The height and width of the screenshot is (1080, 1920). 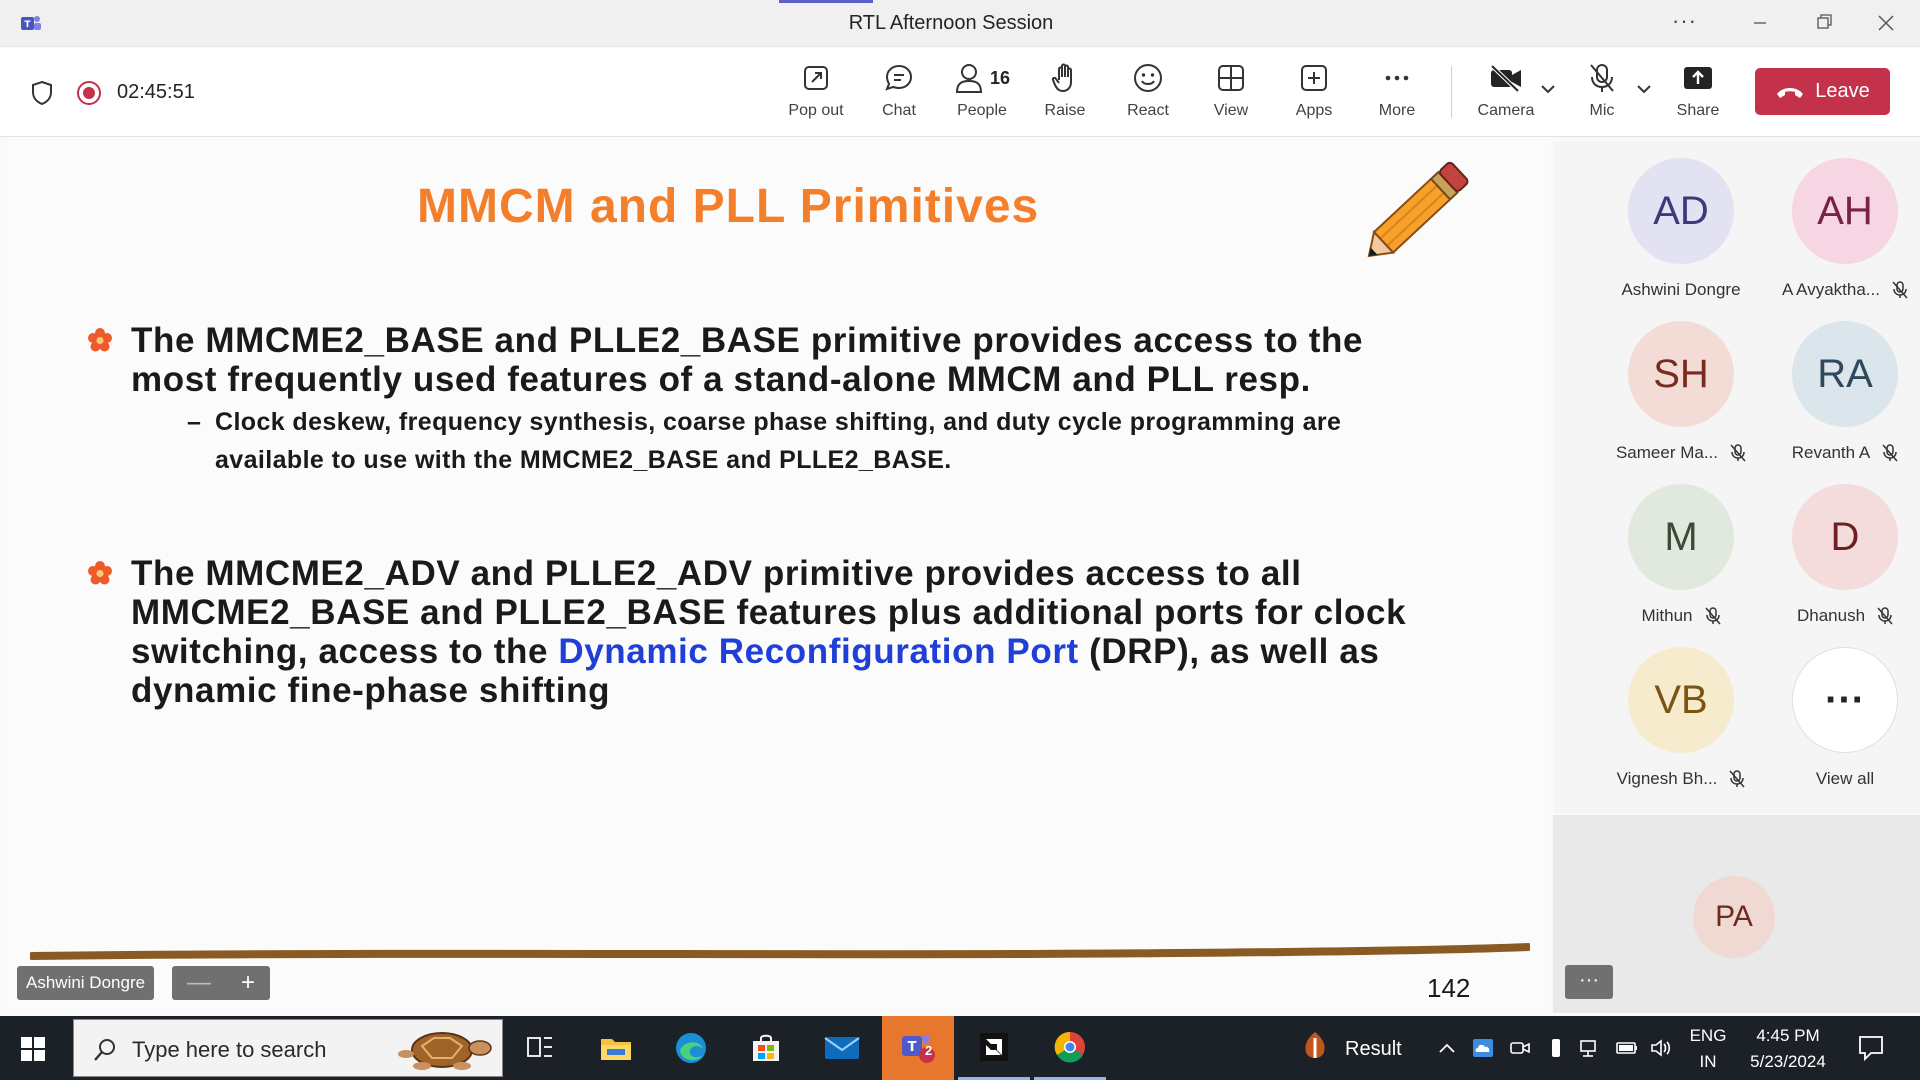 What do you see at coordinates (766, 1048) in the screenshot?
I see `microsoft-store-button` at bounding box center [766, 1048].